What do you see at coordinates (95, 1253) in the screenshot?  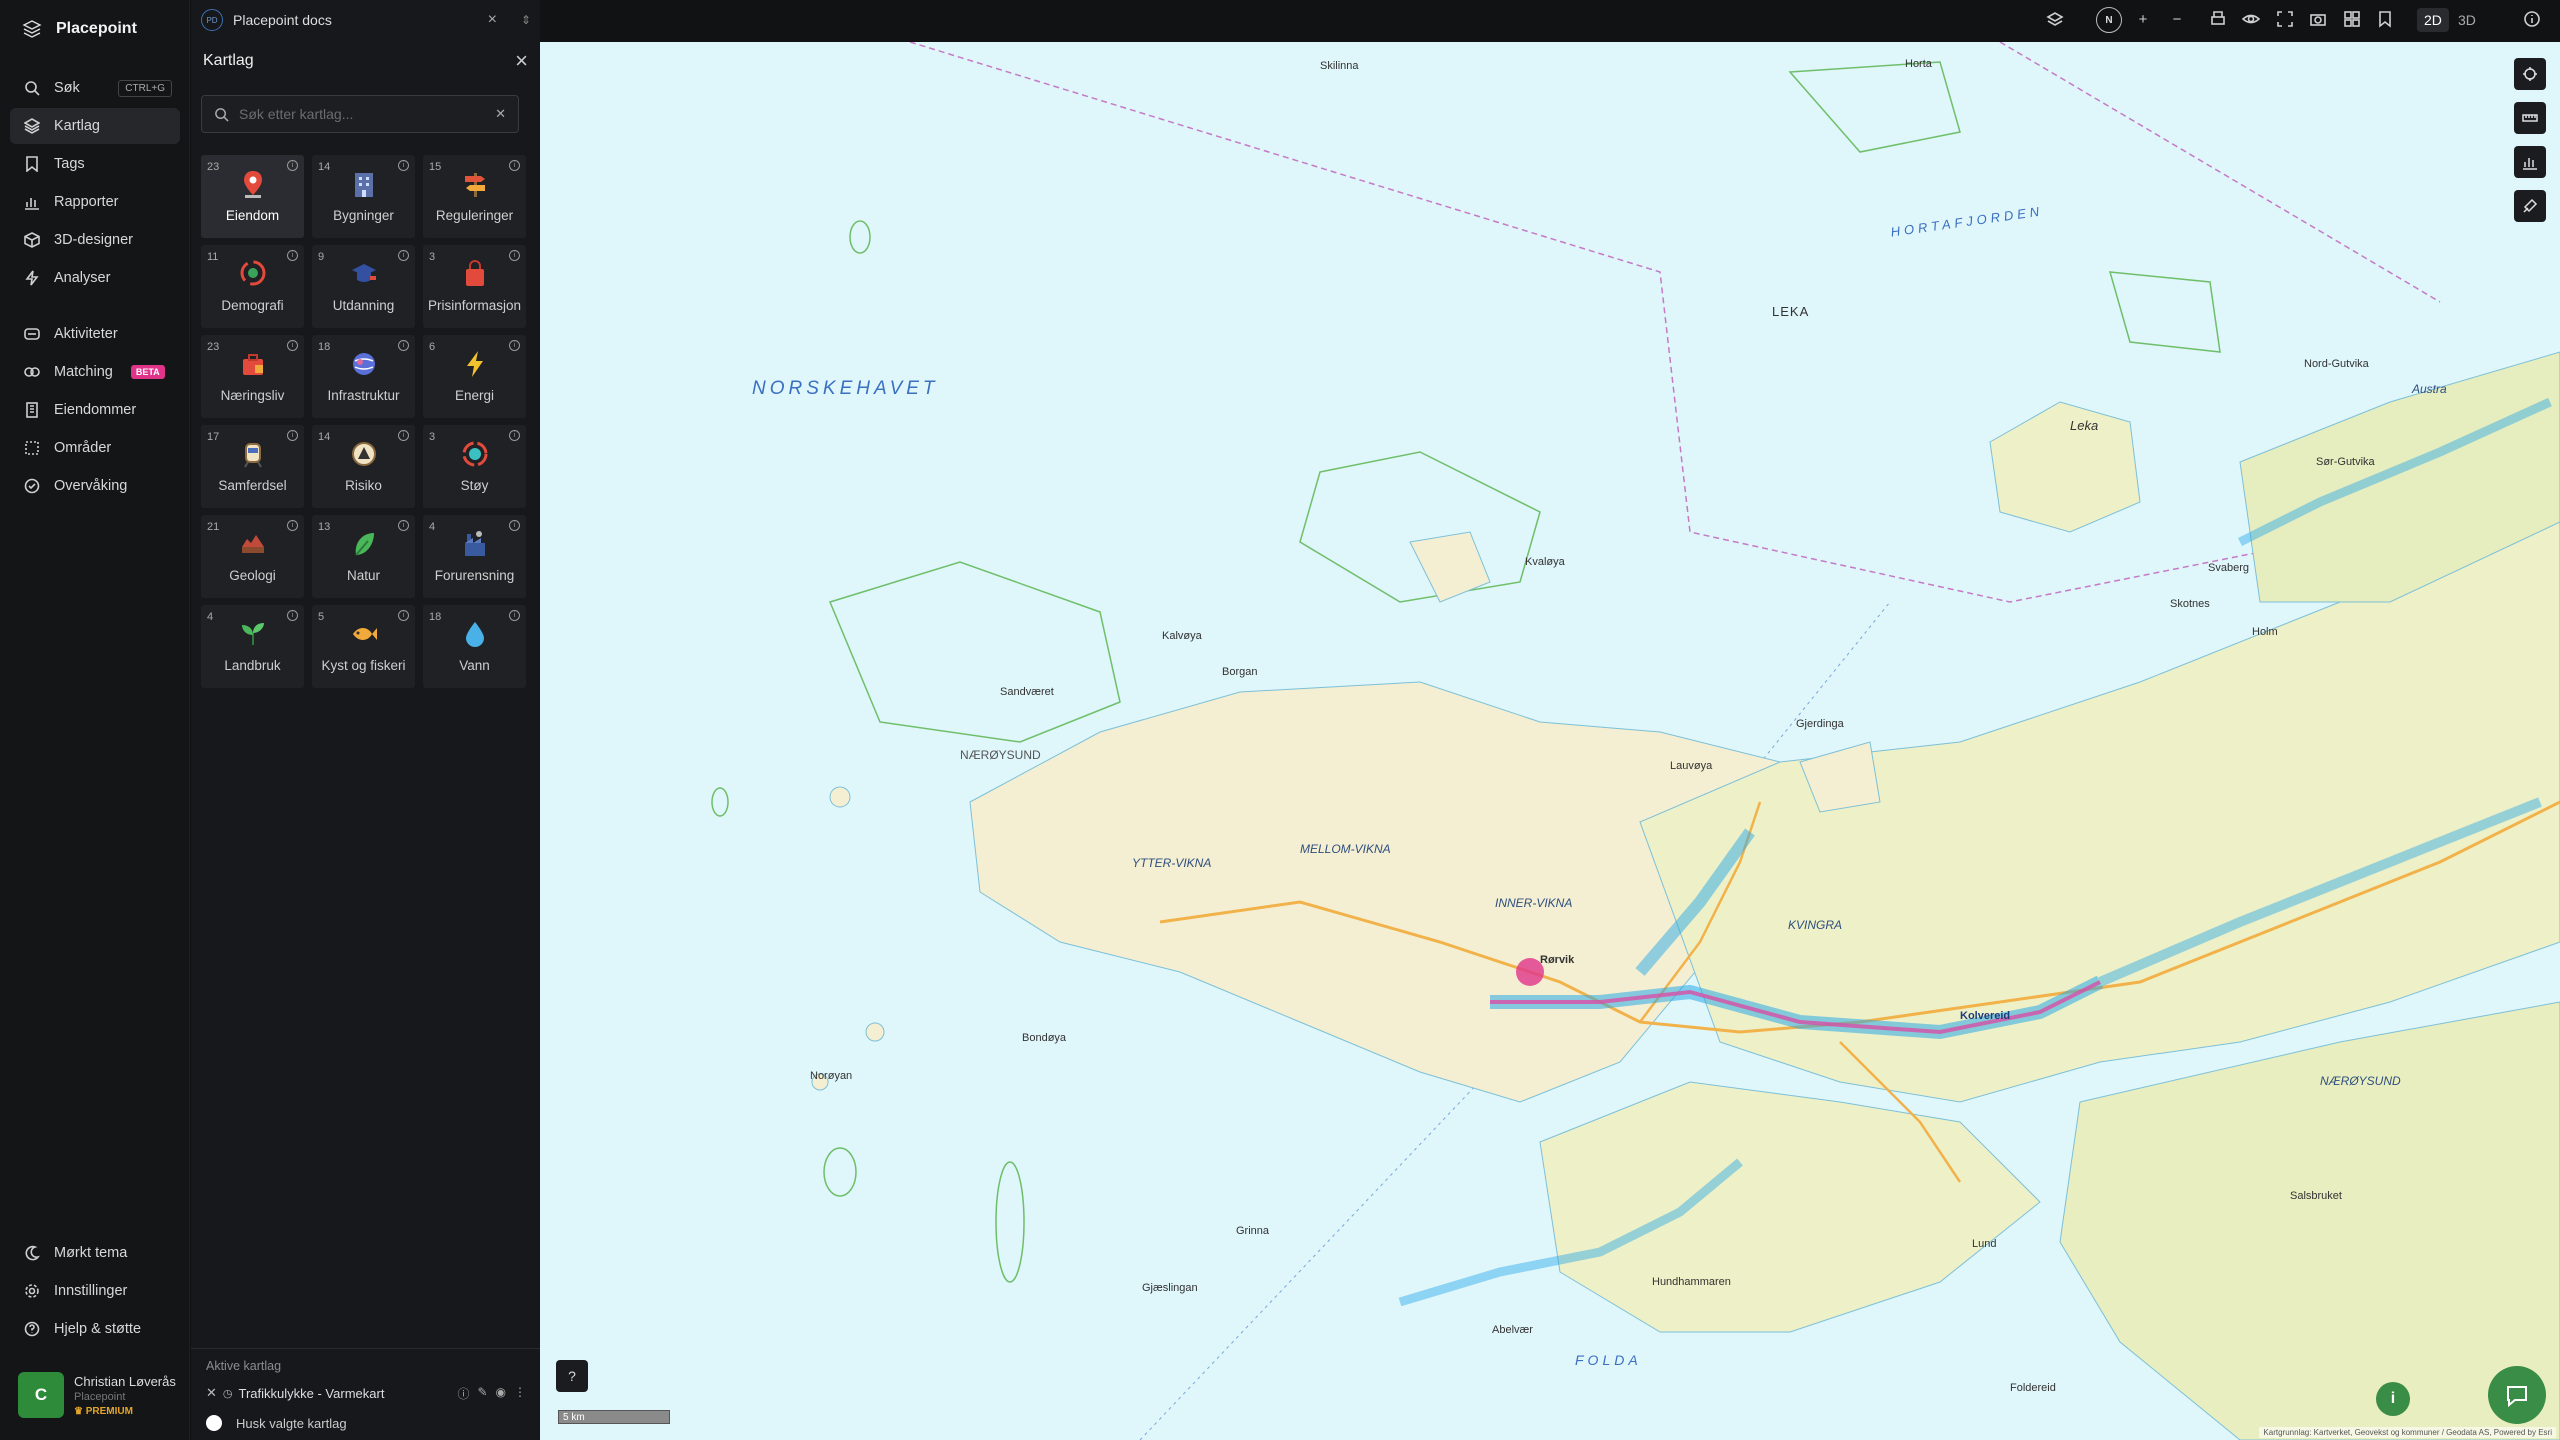 I see `nav-item-dark-theme: Mørkt tema` at bounding box center [95, 1253].